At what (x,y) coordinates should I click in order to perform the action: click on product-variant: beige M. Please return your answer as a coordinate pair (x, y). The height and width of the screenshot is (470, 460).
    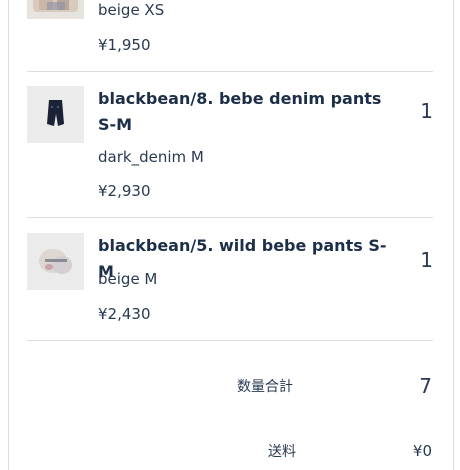
    Looking at the image, I should click on (128, 279).